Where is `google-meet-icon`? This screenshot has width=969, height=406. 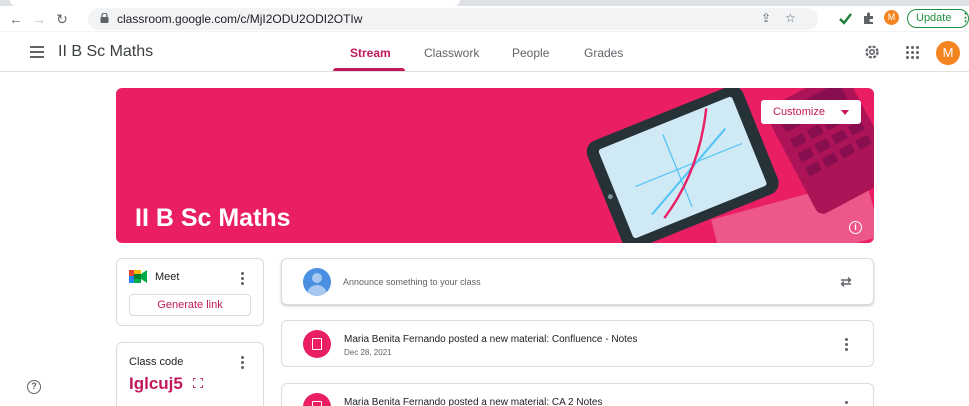
google-meet-icon is located at coordinates (138, 276).